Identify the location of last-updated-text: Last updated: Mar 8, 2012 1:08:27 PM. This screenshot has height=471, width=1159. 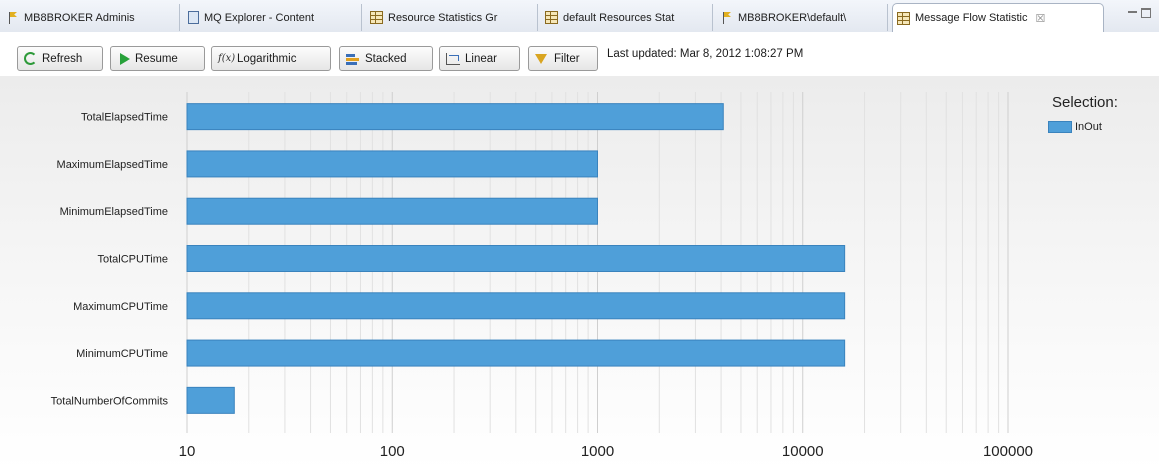
(705, 54).